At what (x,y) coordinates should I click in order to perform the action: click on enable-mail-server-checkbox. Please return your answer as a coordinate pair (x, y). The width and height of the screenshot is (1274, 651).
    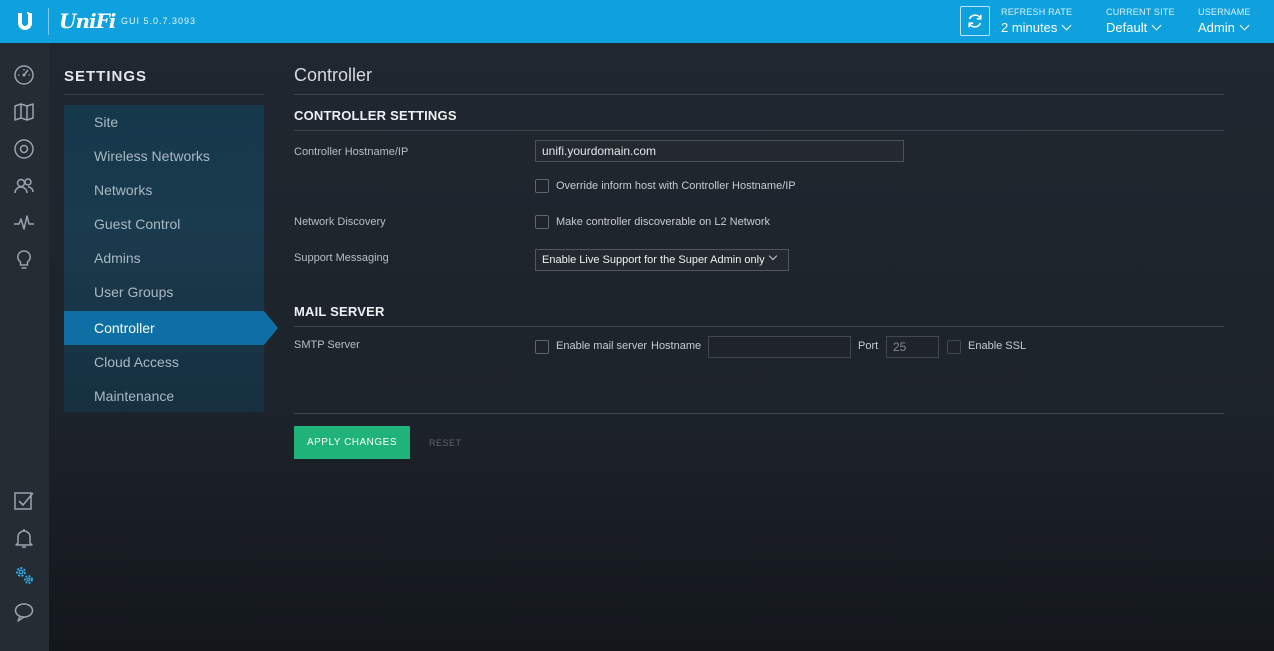
    Looking at the image, I should click on (542, 347).